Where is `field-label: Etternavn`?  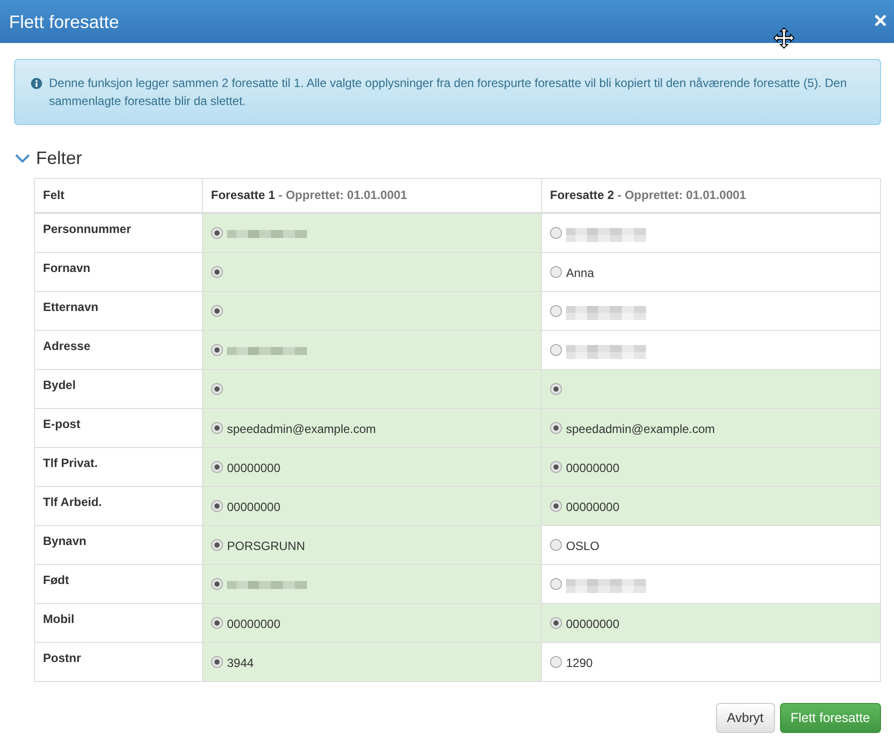 field-label: Etternavn is located at coordinates (118, 311).